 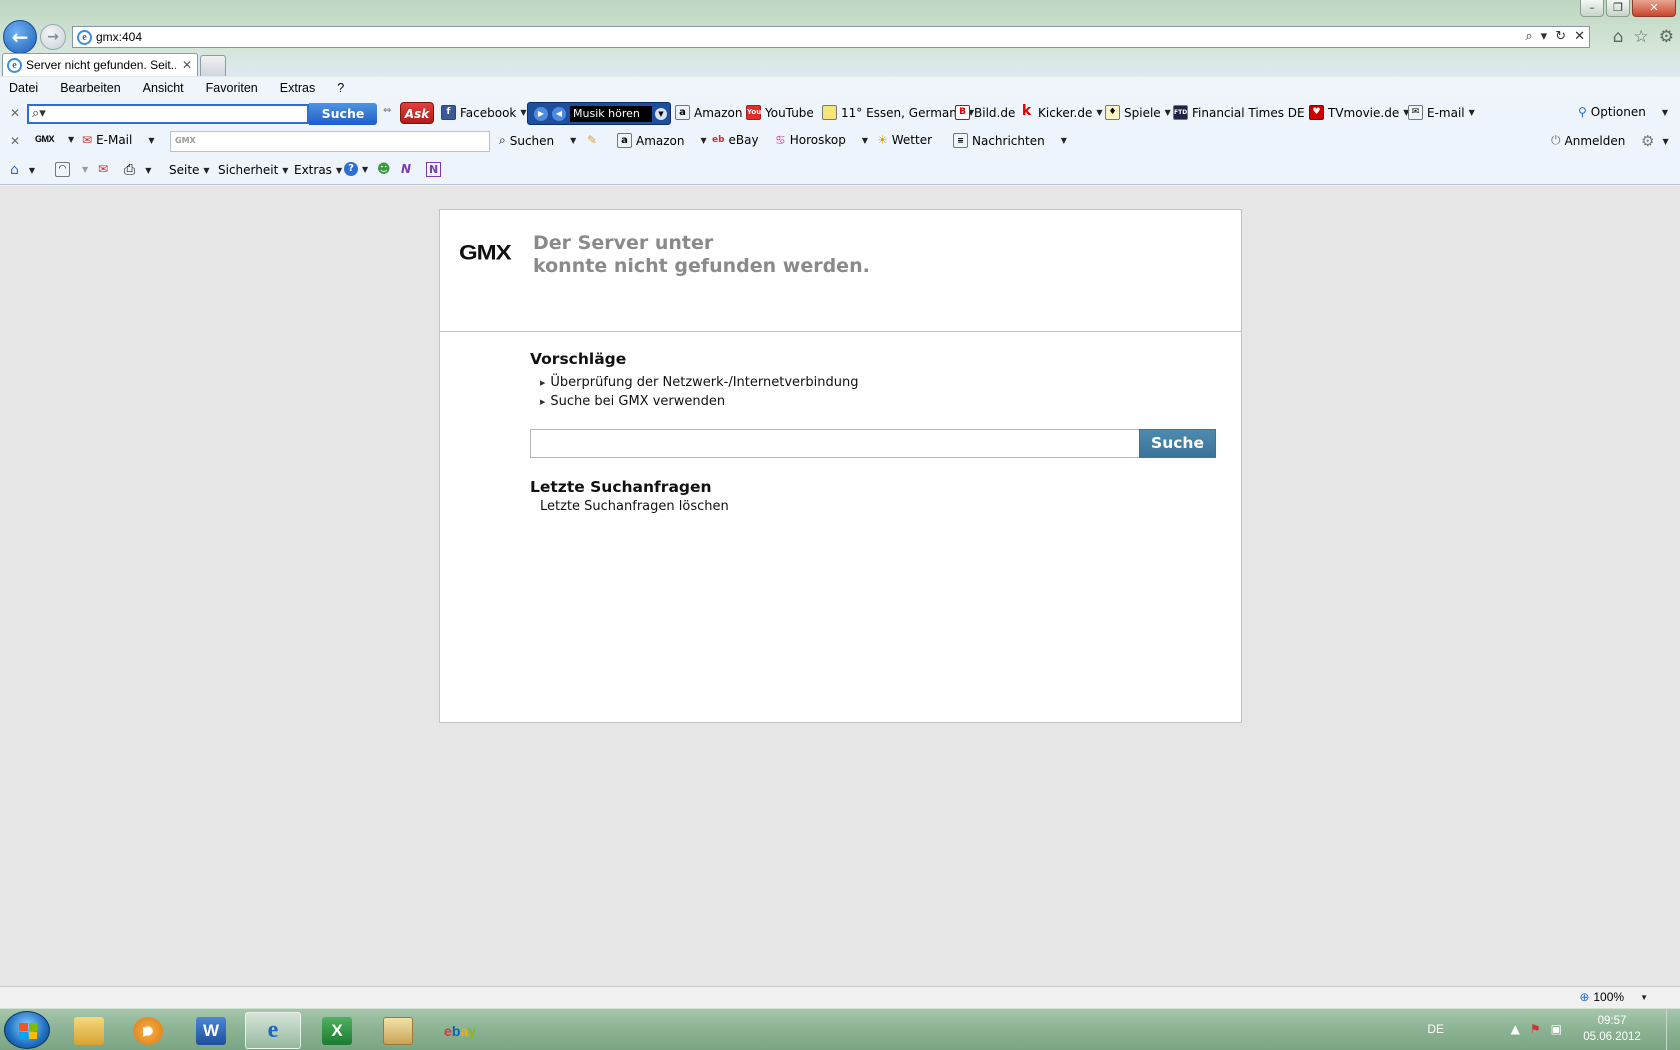 What do you see at coordinates (168, 114) in the screenshot?
I see `ask-search-input: ⌕▾` at bounding box center [168, 114].